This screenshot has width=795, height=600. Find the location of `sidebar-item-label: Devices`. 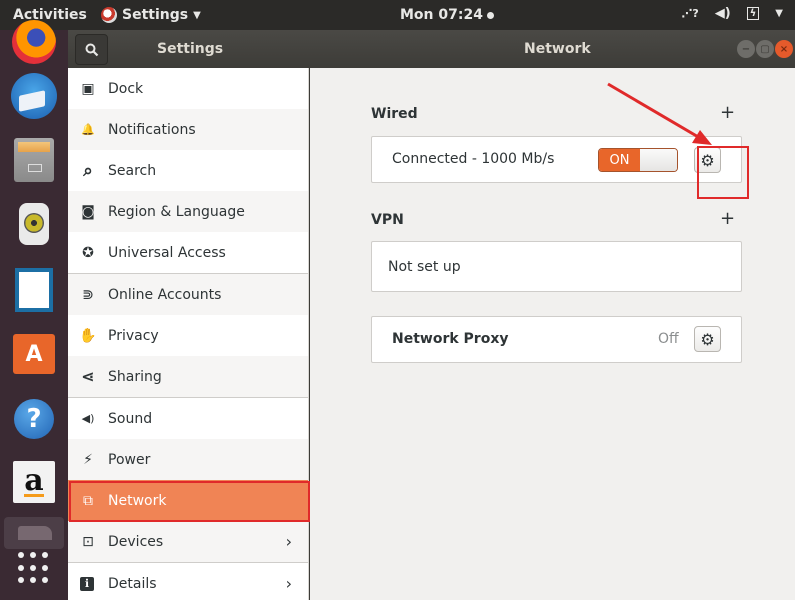

sidebar-item-label: Devices is located at coordinates (136, 541).